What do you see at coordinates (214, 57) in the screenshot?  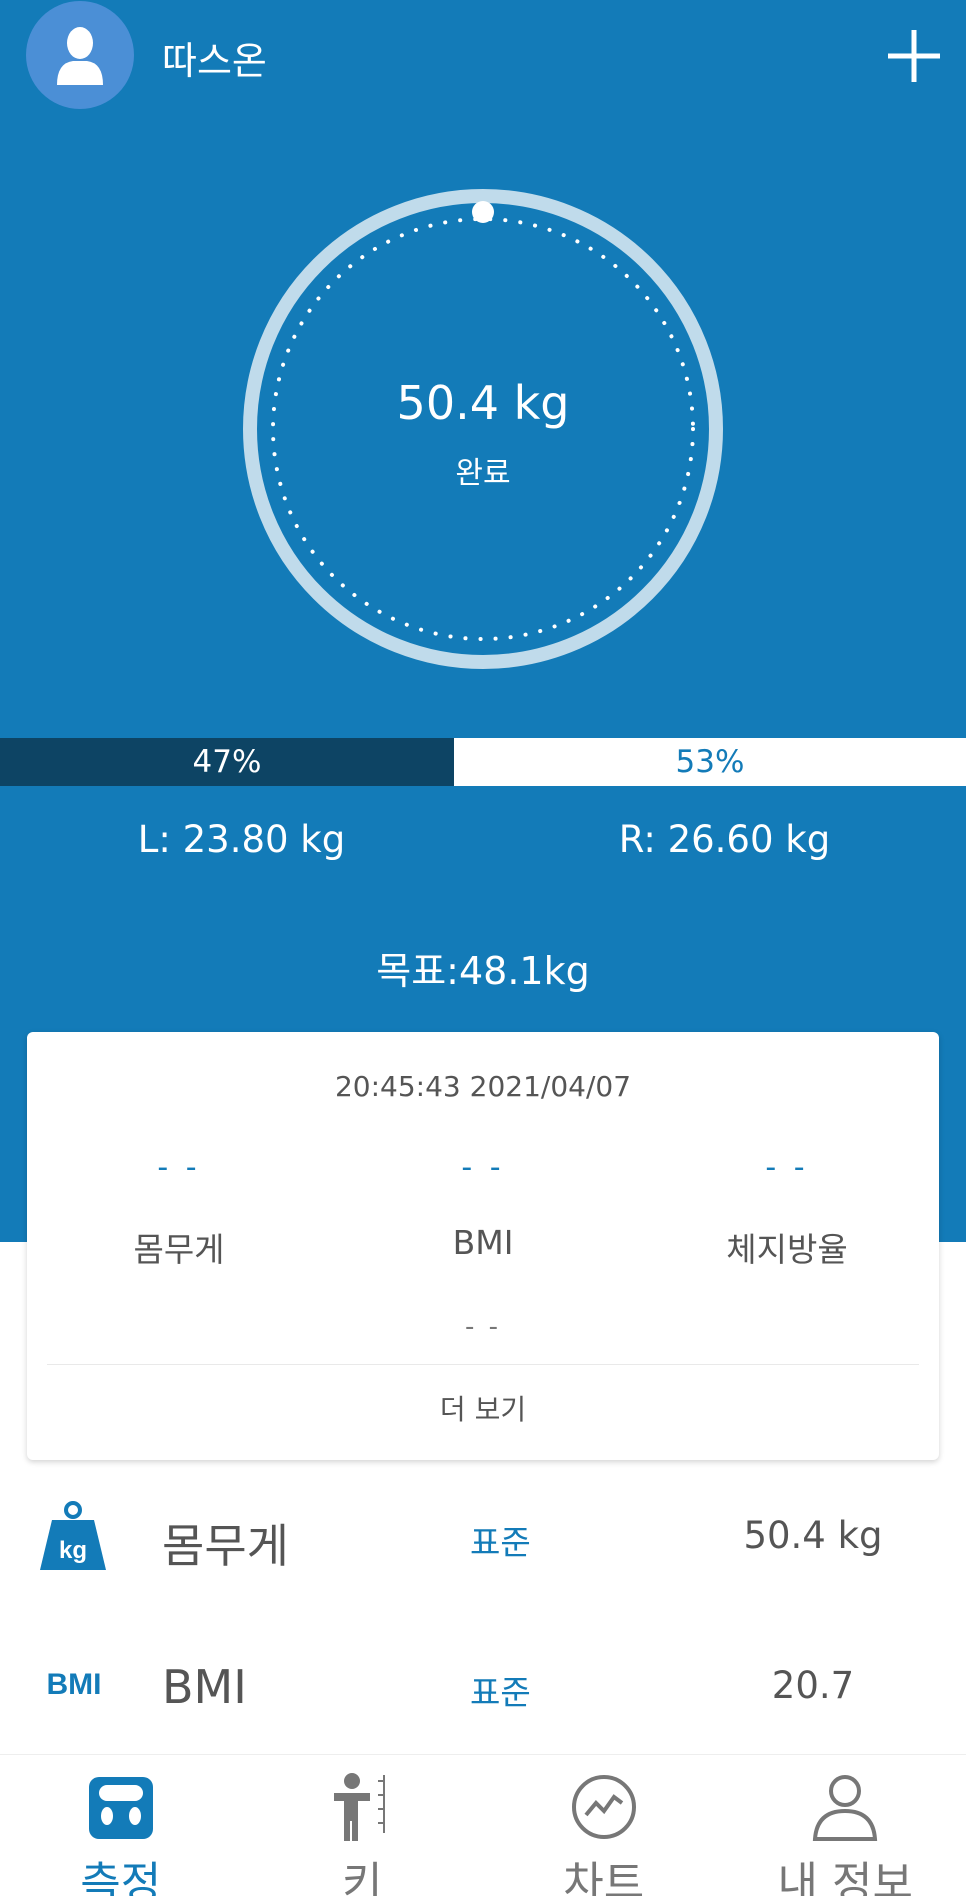 I see `username: 따스온` at bounding box center [214, 57].